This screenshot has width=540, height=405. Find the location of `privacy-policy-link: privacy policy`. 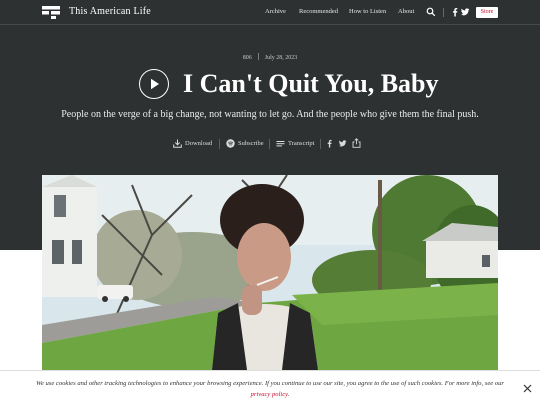

privacy-policy-link: privacy policy is located at coordinates (269, 394).